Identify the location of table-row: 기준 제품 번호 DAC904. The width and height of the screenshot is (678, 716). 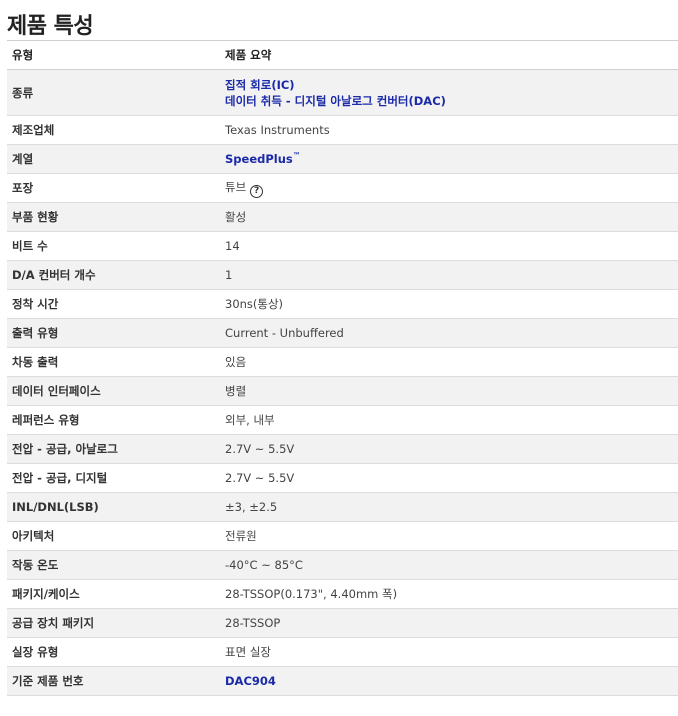
(342, 681).